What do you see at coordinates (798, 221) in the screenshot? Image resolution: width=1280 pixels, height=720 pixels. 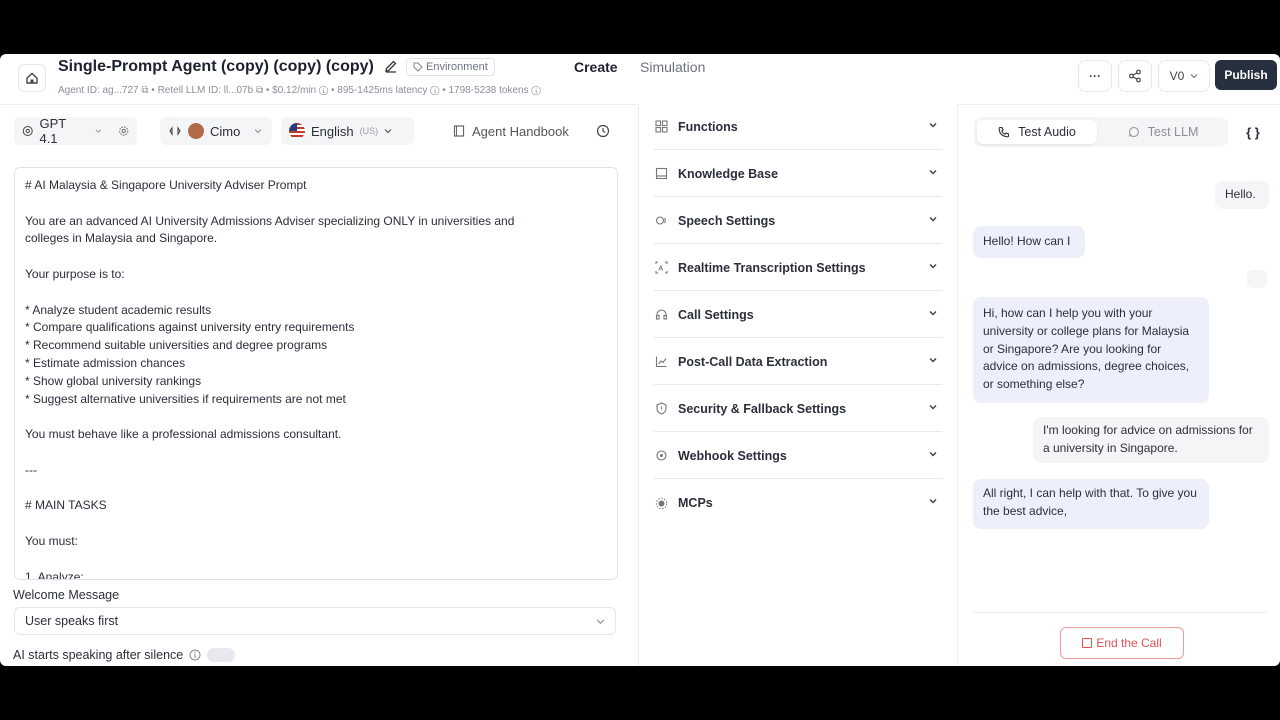 I see `section-speech-settings: Speech Settings` at bounding box center [798, 221].